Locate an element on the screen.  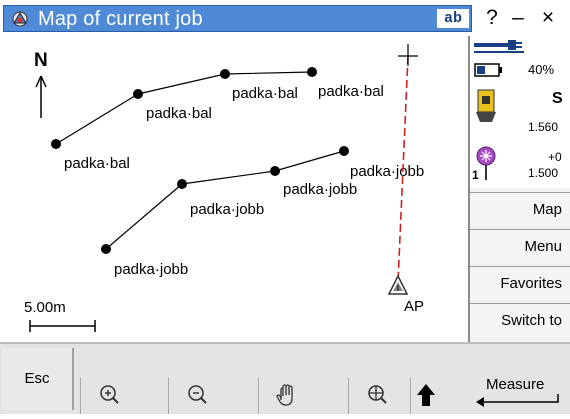
zoom-in-icon is located at coordinates (109, 394).